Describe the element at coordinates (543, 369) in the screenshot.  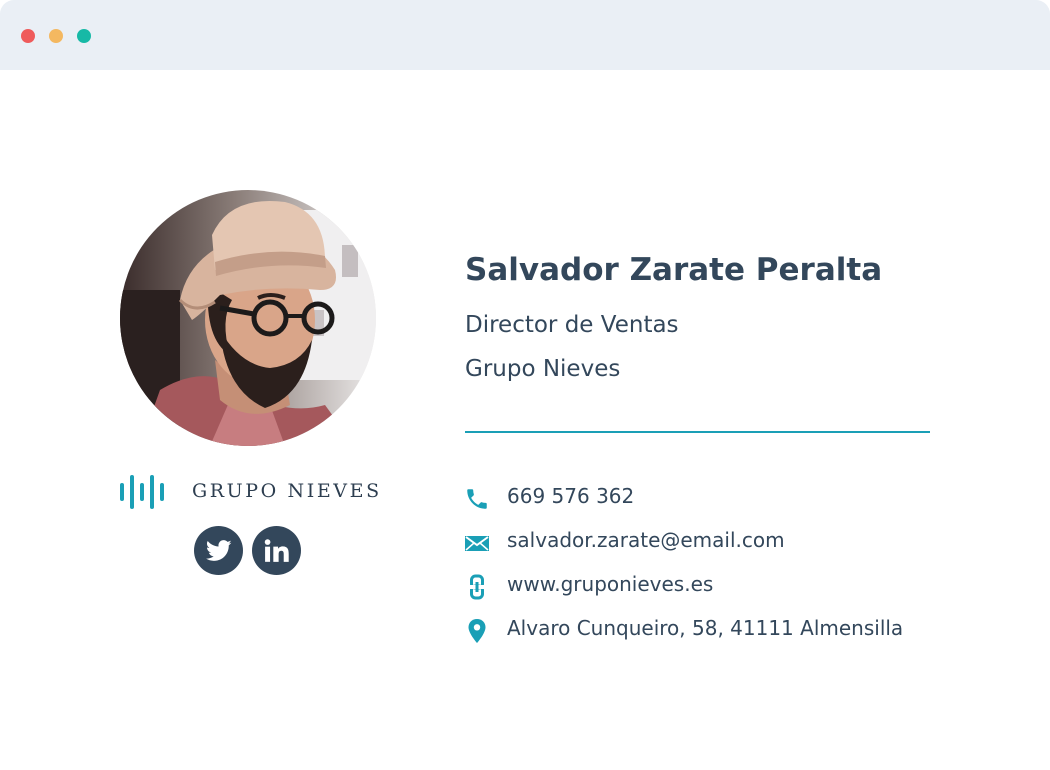
I see `company-name: Grupo Nieves` at that location.